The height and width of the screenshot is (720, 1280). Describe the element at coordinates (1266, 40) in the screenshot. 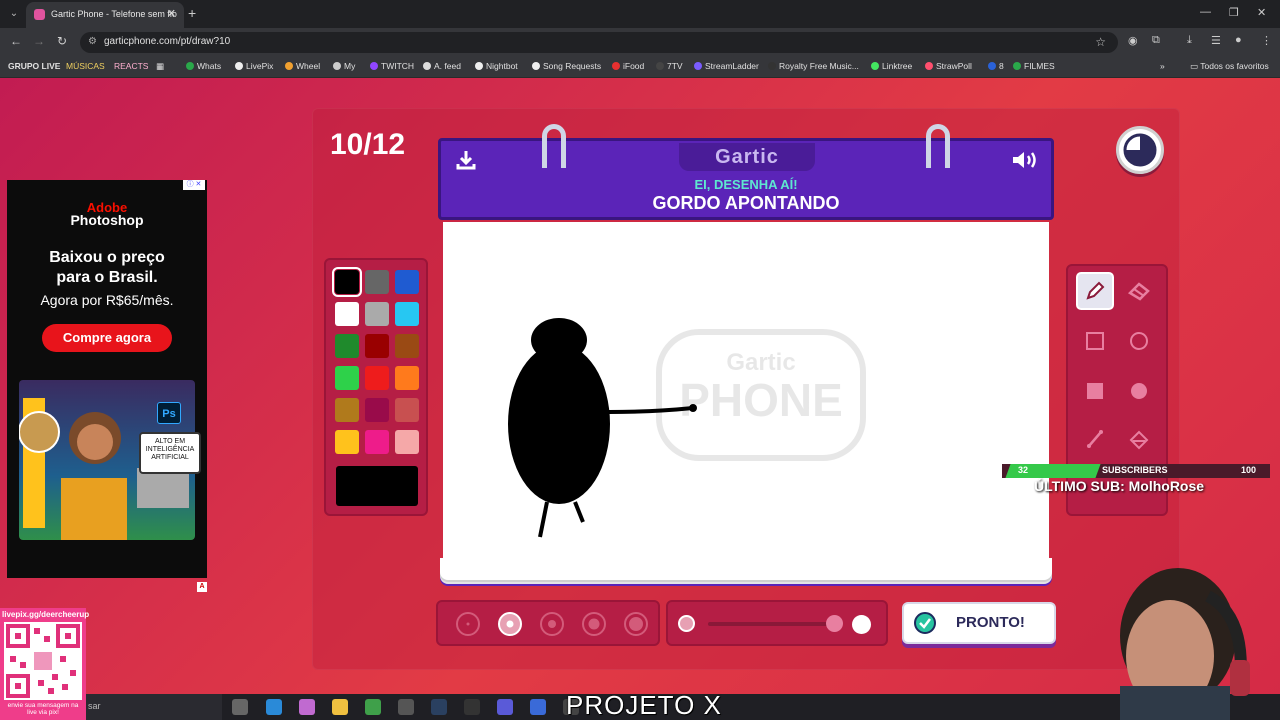

I see `menu-icon: ⋮` at that location.